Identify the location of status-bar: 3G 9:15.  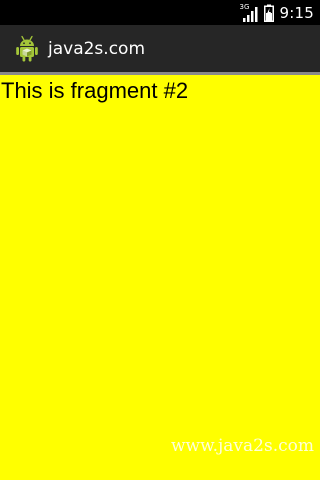
(160, 12).